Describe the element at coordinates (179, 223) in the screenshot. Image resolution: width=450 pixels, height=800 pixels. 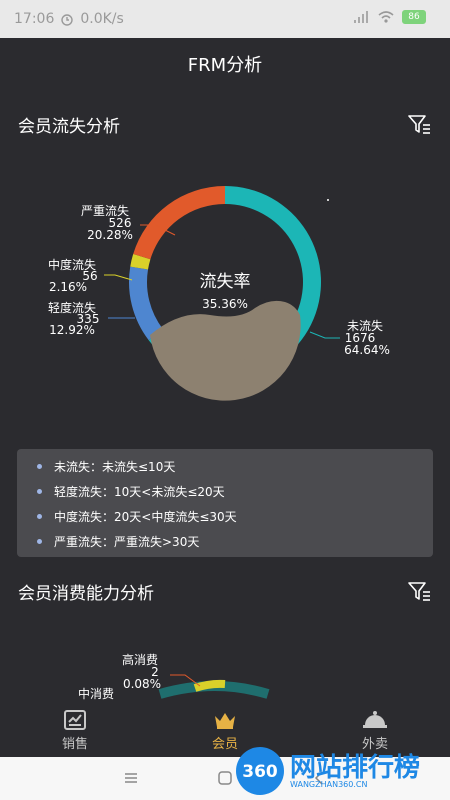
I see `segment-severe` at that location.